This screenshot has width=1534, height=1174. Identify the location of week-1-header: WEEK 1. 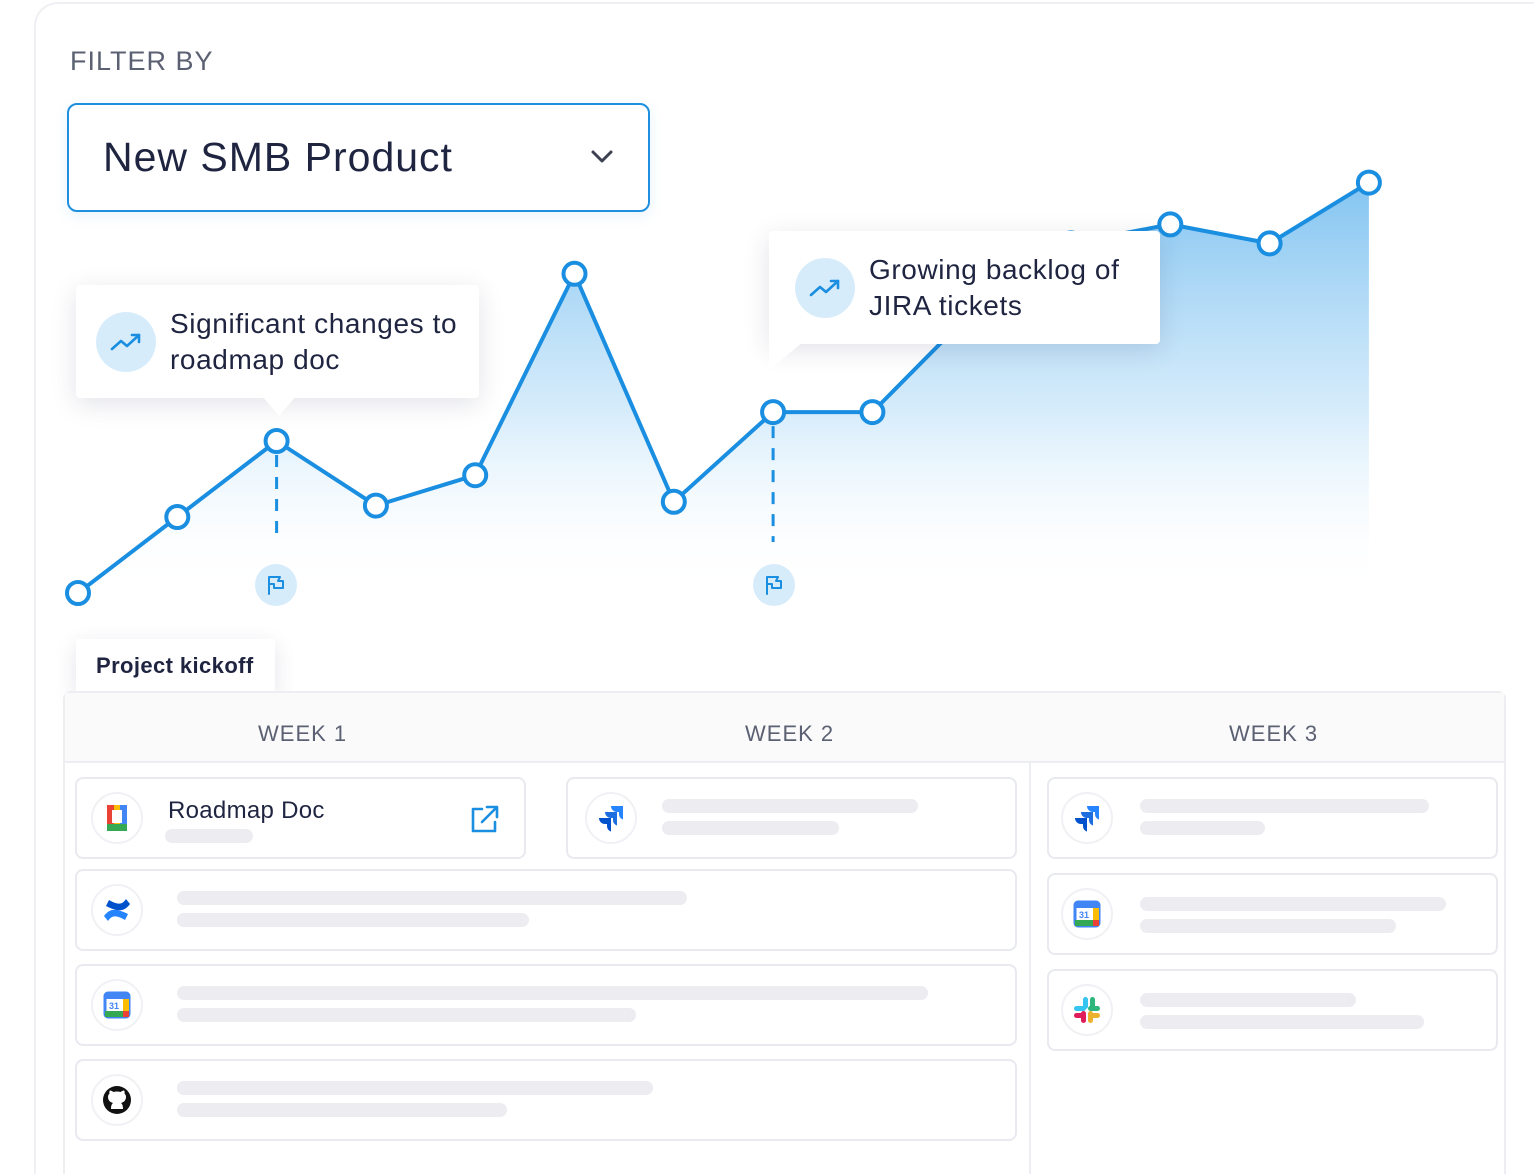
(303, 733).